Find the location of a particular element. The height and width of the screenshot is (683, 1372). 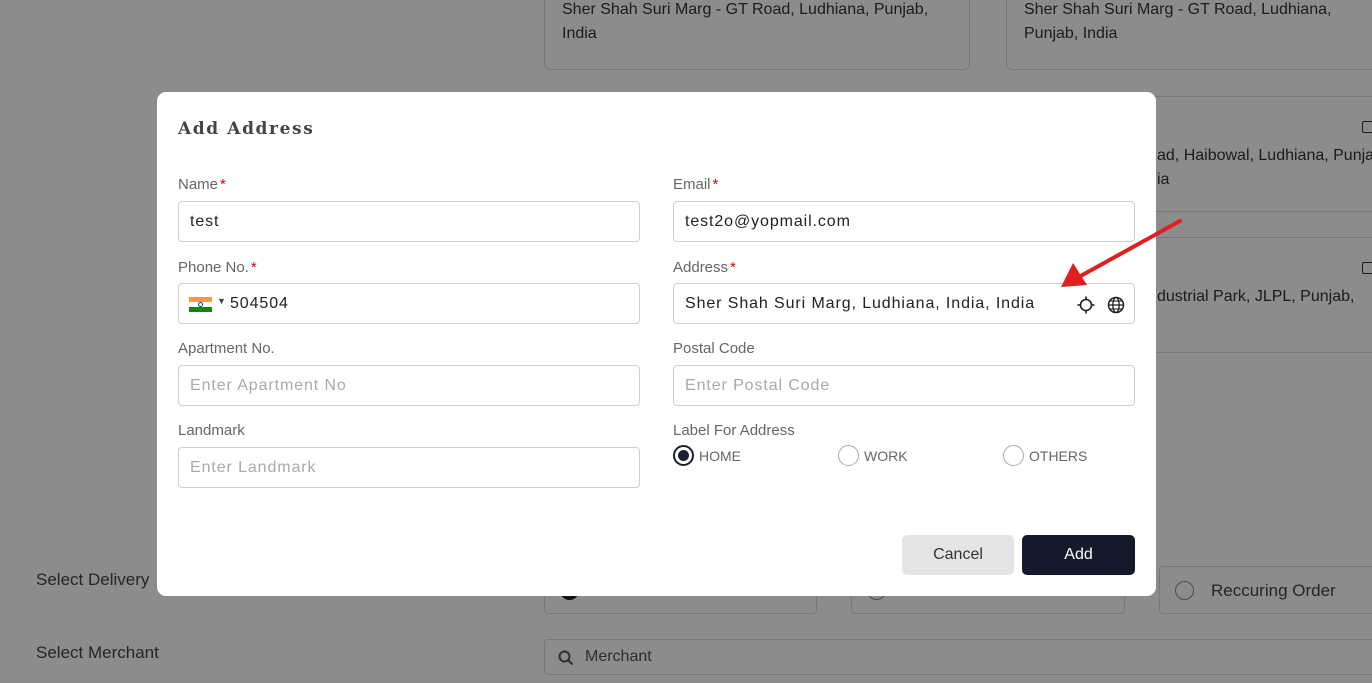

cancel-button: Cancel is located at coordinates (958, 555).